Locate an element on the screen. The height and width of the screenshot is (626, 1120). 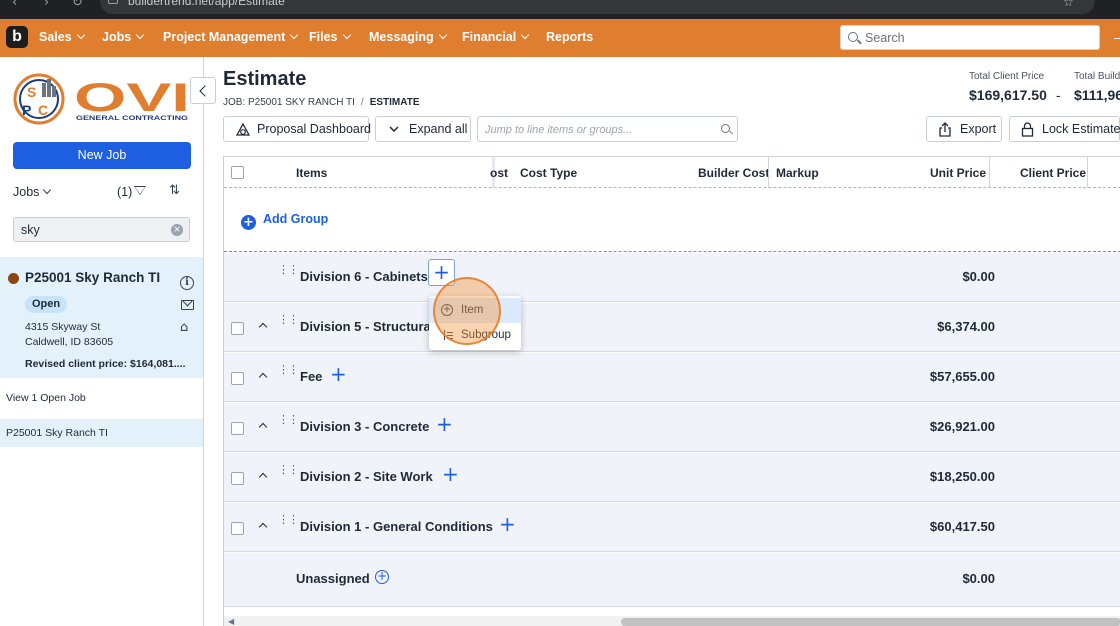
table-row: ⋮⋮ Division 6 - Cabinets $0.00 is located at coordinates (672, 277).